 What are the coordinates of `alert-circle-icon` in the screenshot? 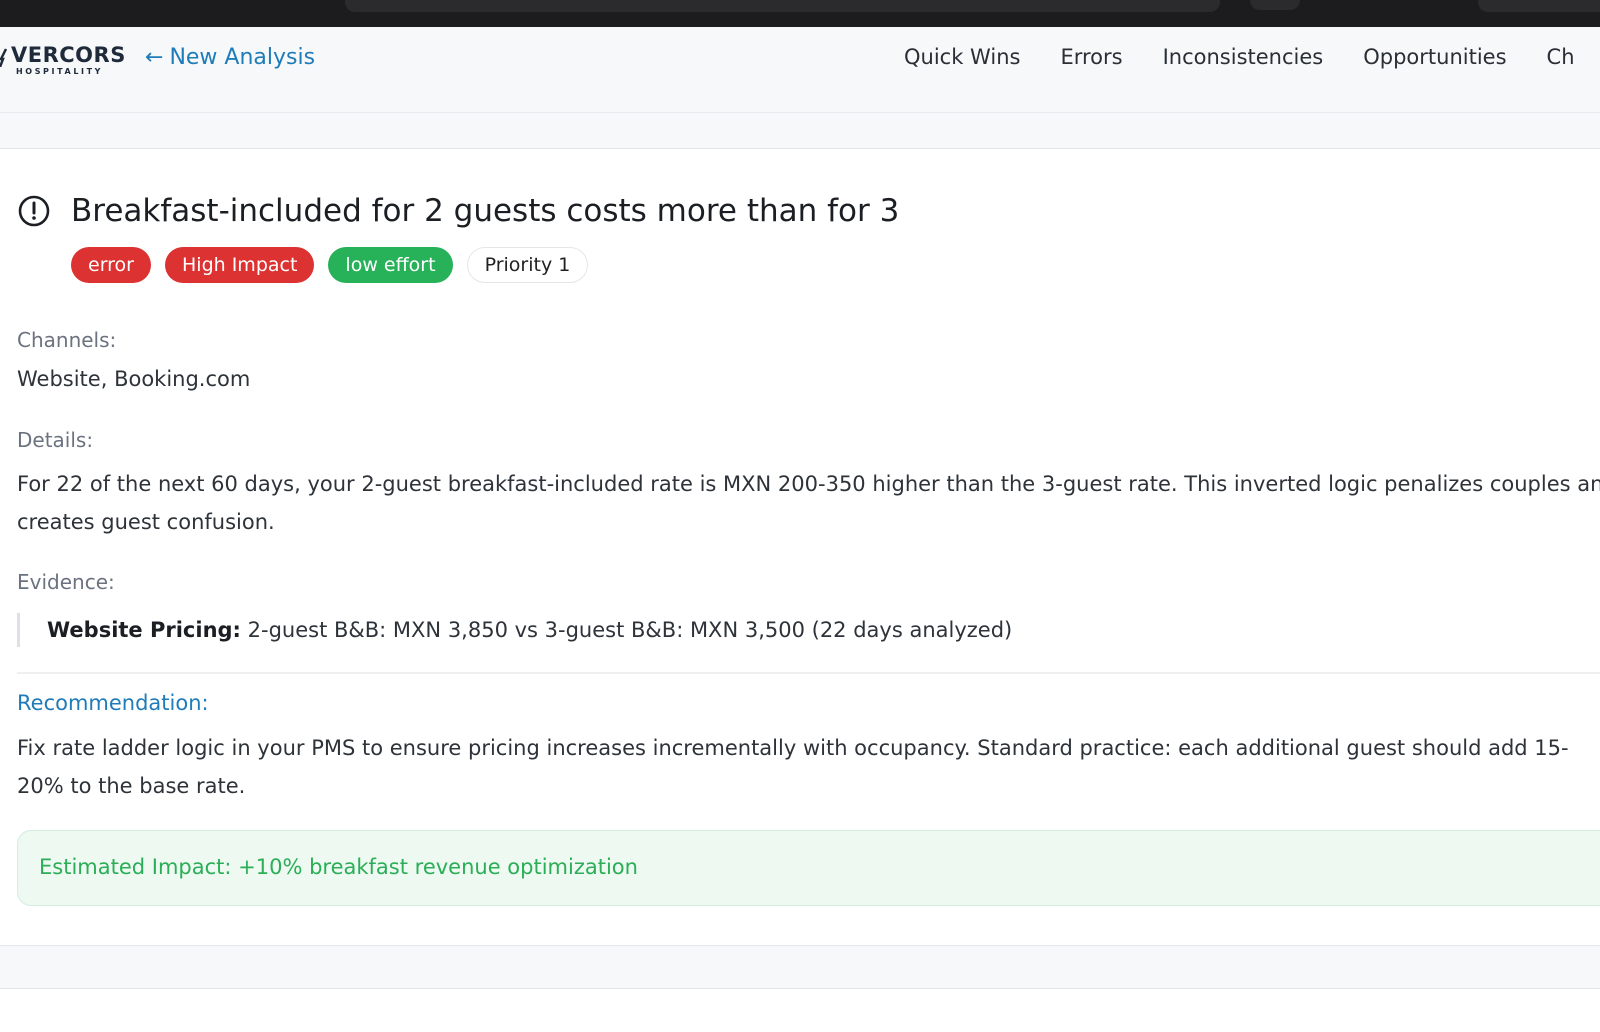 It's located at (34, 211).